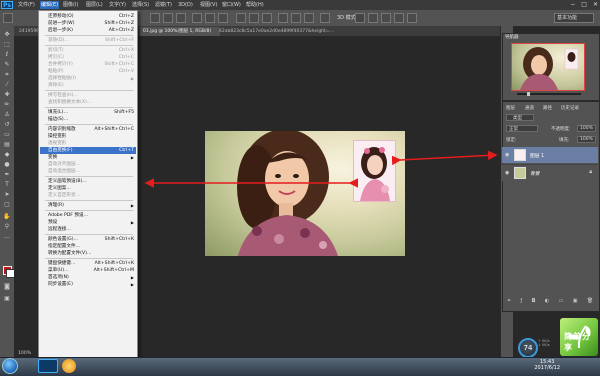  I want to click on align-left-icon, so click(197, 18).